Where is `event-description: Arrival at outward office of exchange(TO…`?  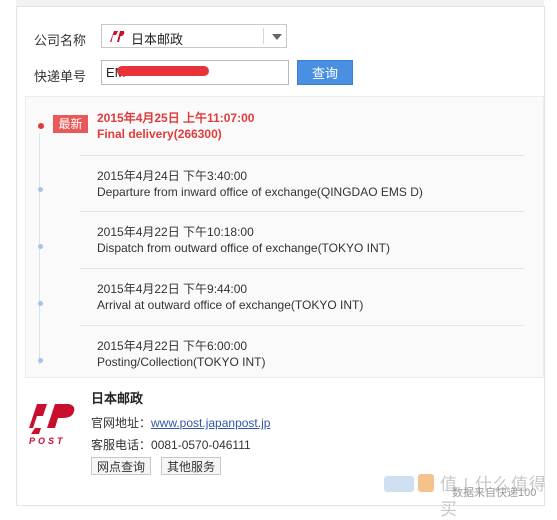
event-description: Arrival at outward office of exchange(TO… is located at coordinates (230, 305).